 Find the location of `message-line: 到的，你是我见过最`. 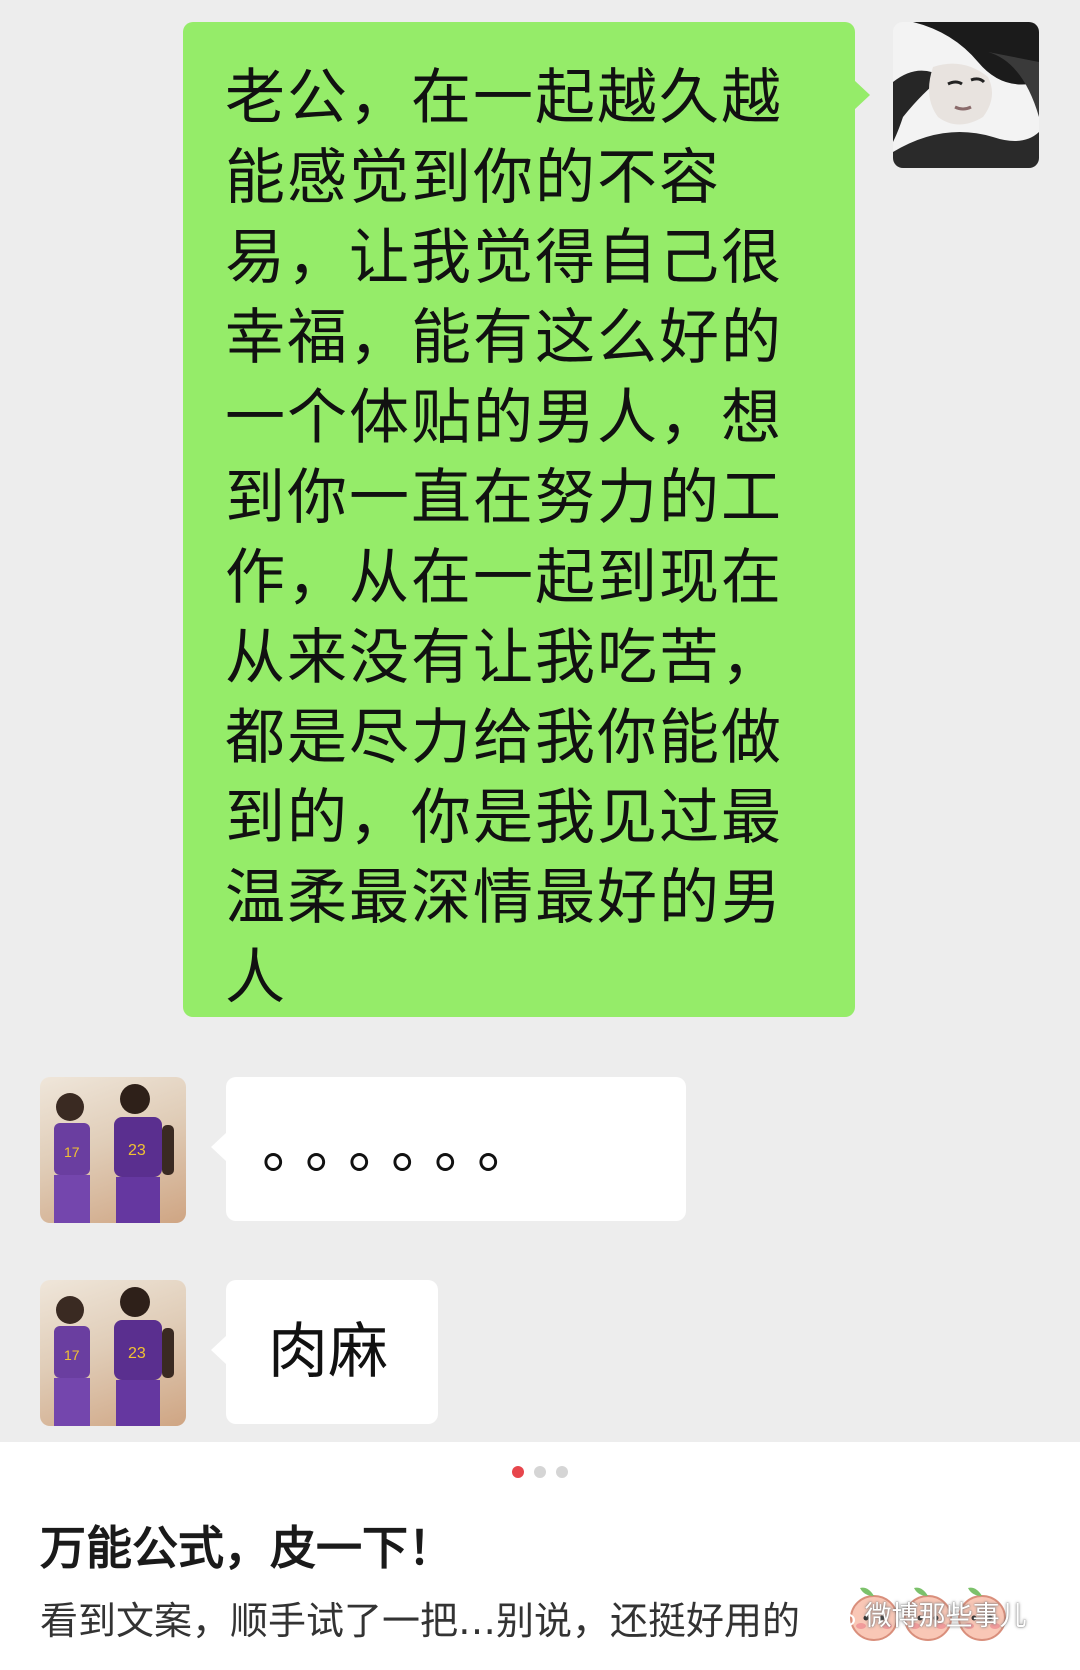

message-line: 到的，你是我见过最 is located at coordinates (504, 818).